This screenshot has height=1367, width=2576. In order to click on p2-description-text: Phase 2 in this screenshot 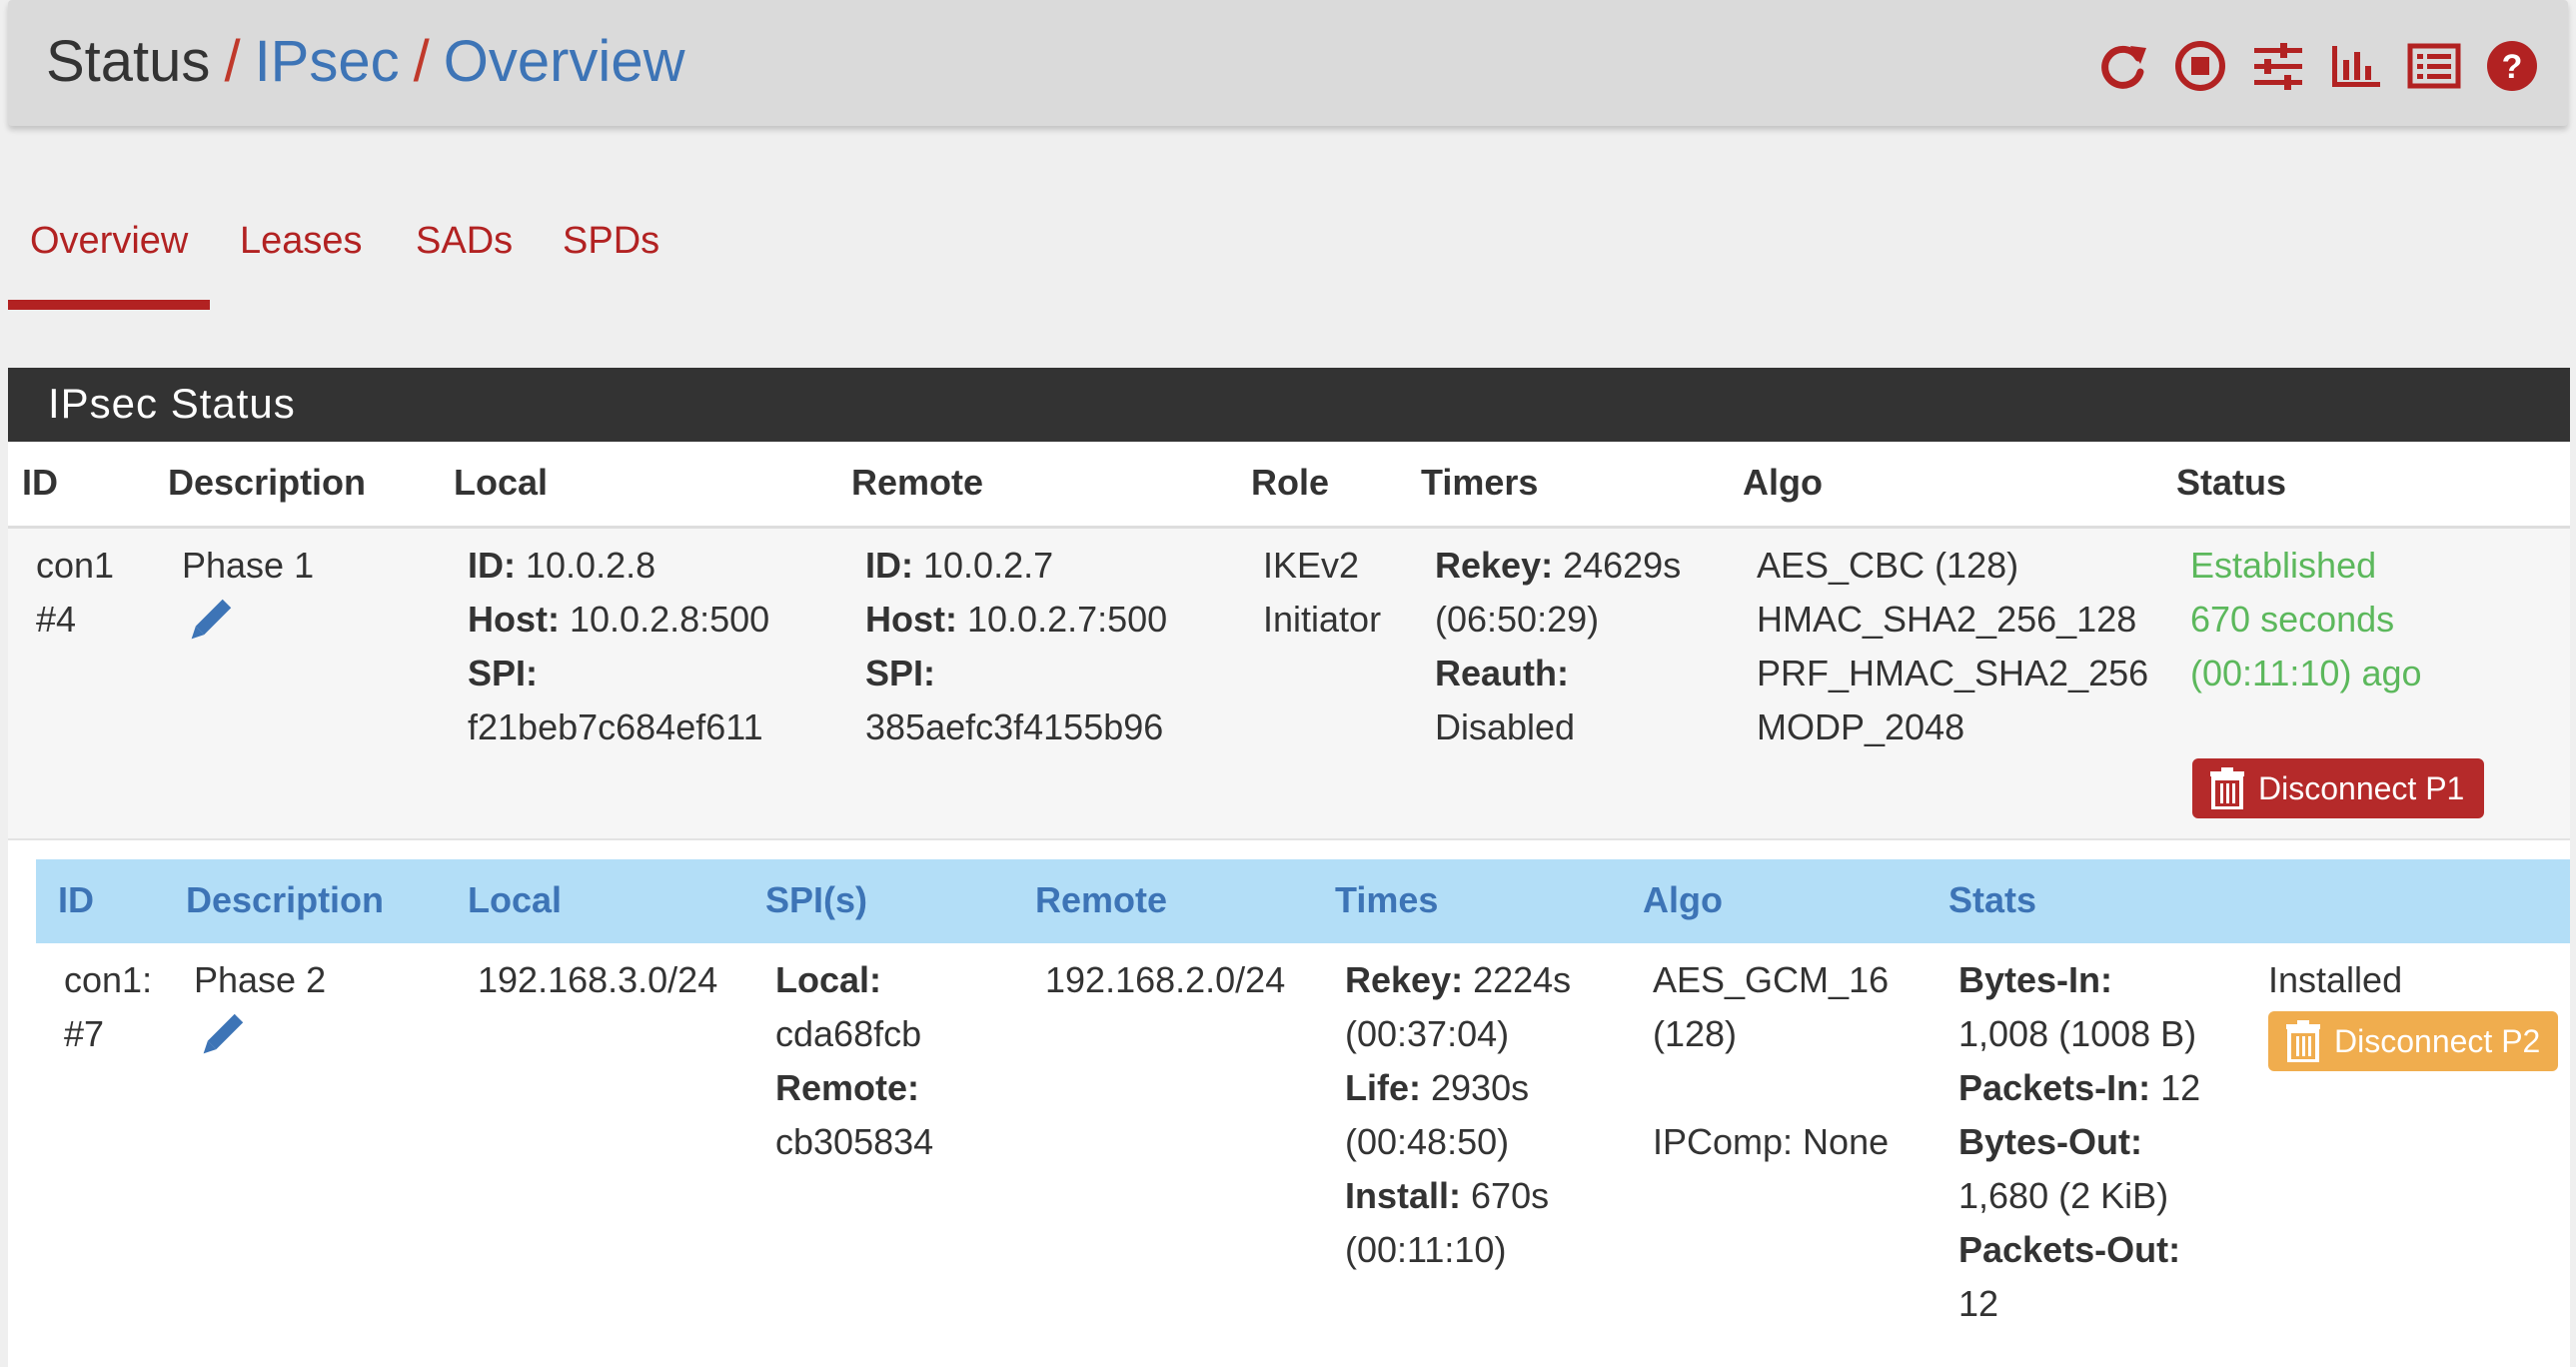, I will do `click(260, 979)`.